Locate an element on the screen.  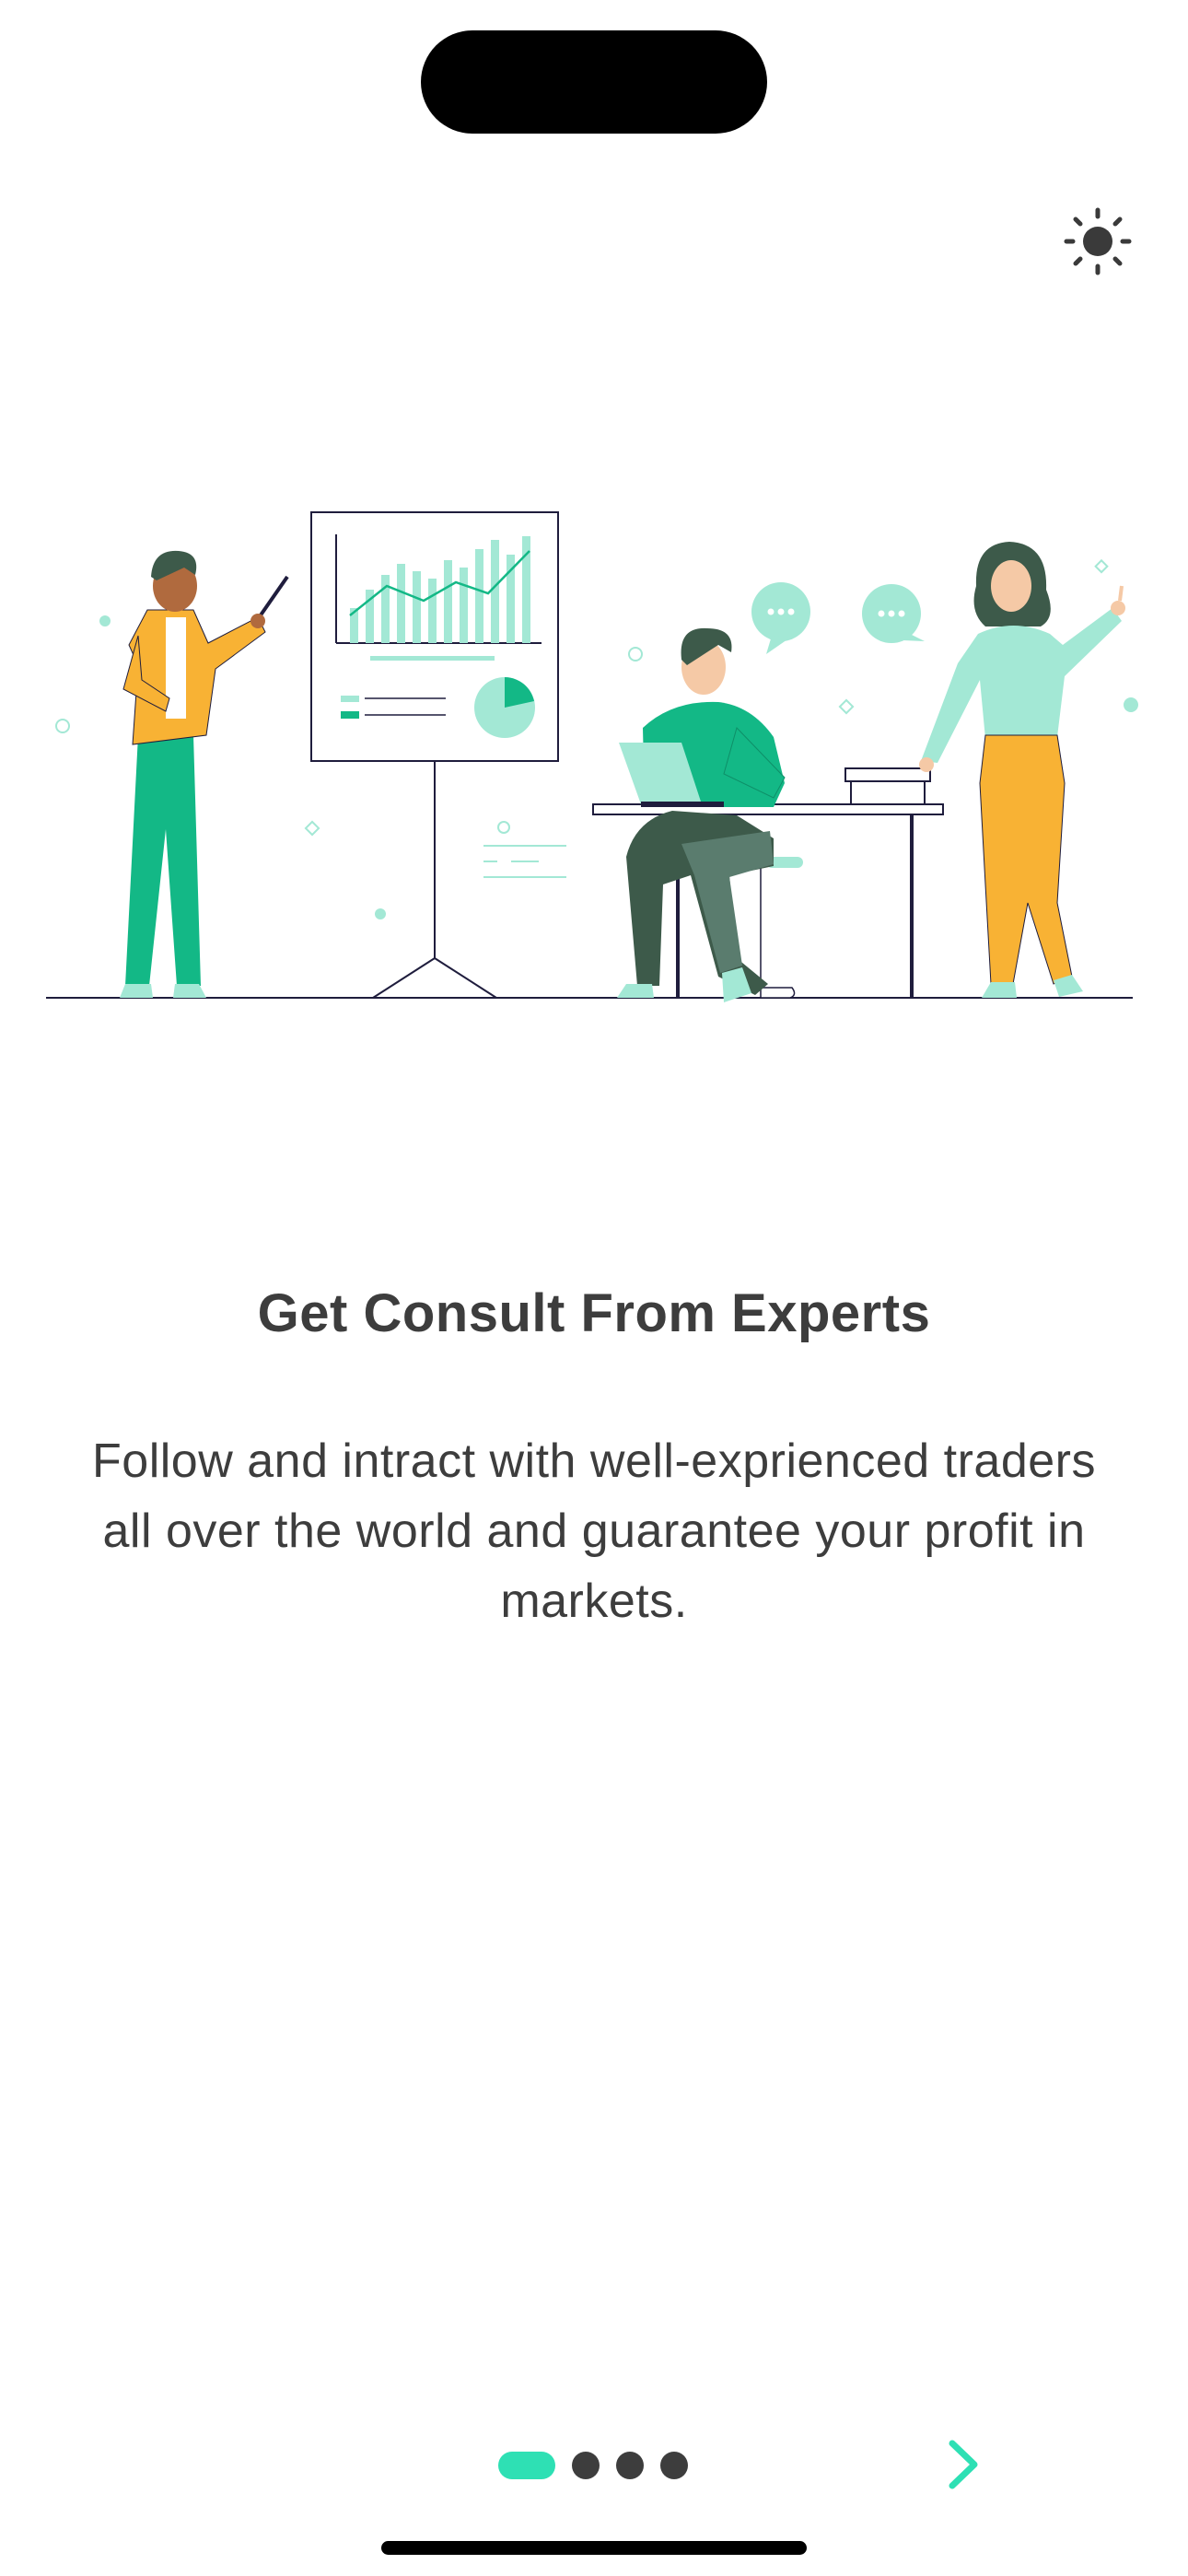
presentation-board is located at coordinates (434, 755).